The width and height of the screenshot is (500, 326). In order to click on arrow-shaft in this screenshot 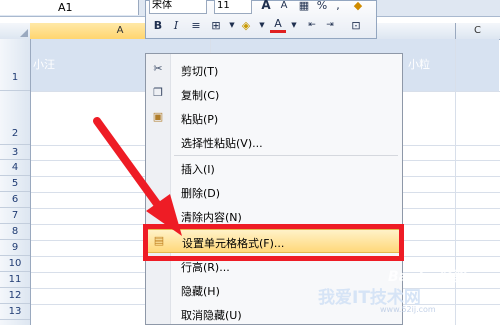, I will do `click(128, 164)`.